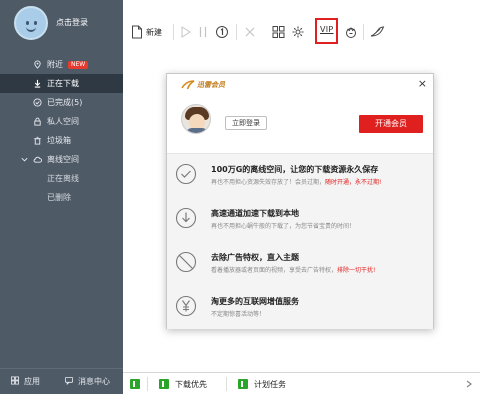  I want to click on sidebar-item-label: 正在离线, so click(63, 178).